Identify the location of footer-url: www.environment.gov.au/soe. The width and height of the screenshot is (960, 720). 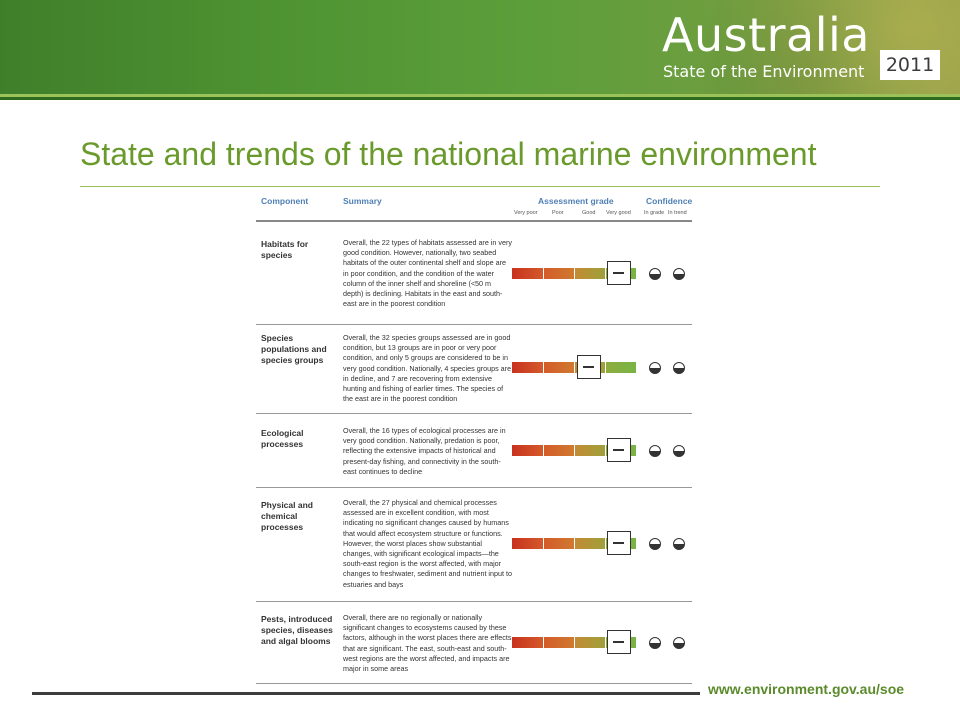
(806, 689).